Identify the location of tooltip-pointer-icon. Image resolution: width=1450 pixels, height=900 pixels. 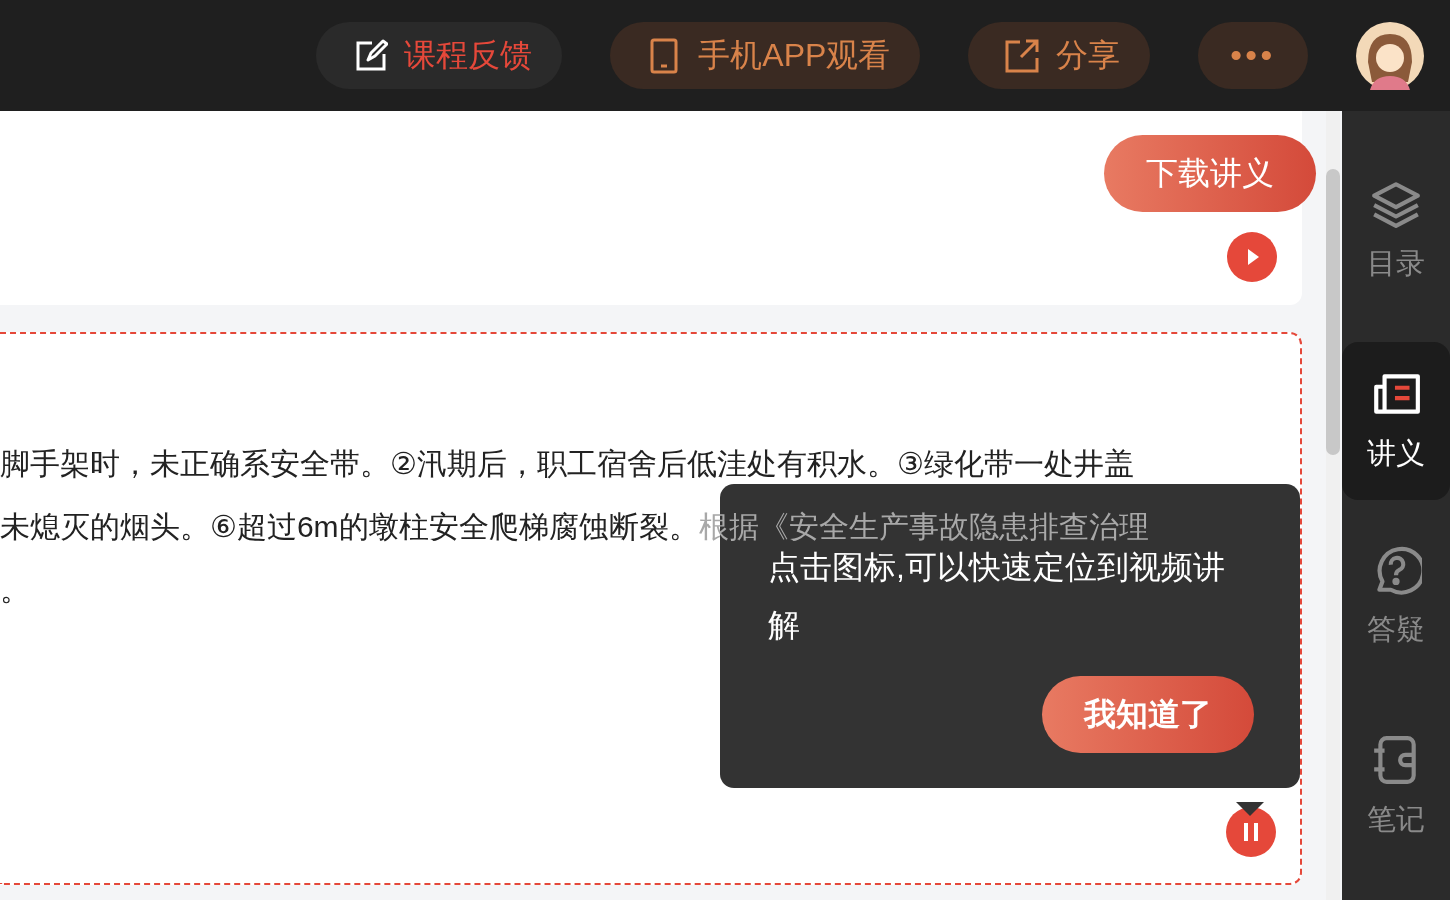
(1250, 809).